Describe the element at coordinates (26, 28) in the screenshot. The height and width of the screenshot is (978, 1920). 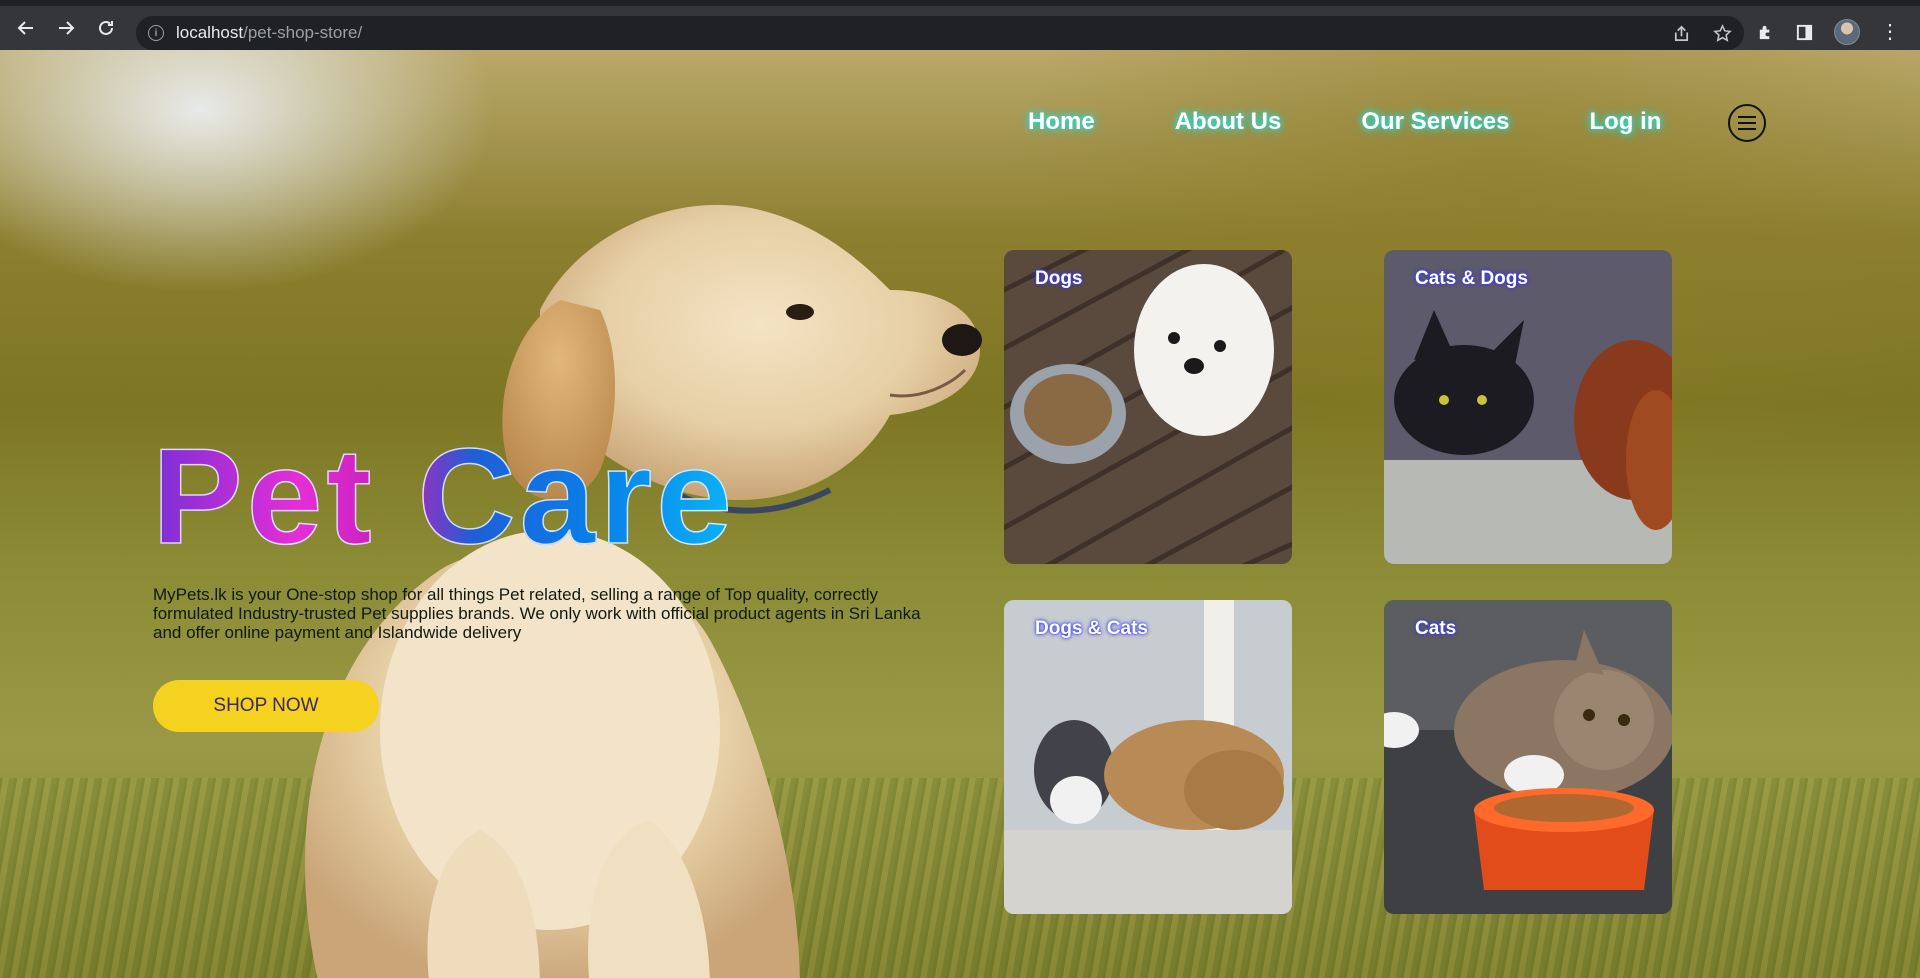
I see `back-icon` at that location.